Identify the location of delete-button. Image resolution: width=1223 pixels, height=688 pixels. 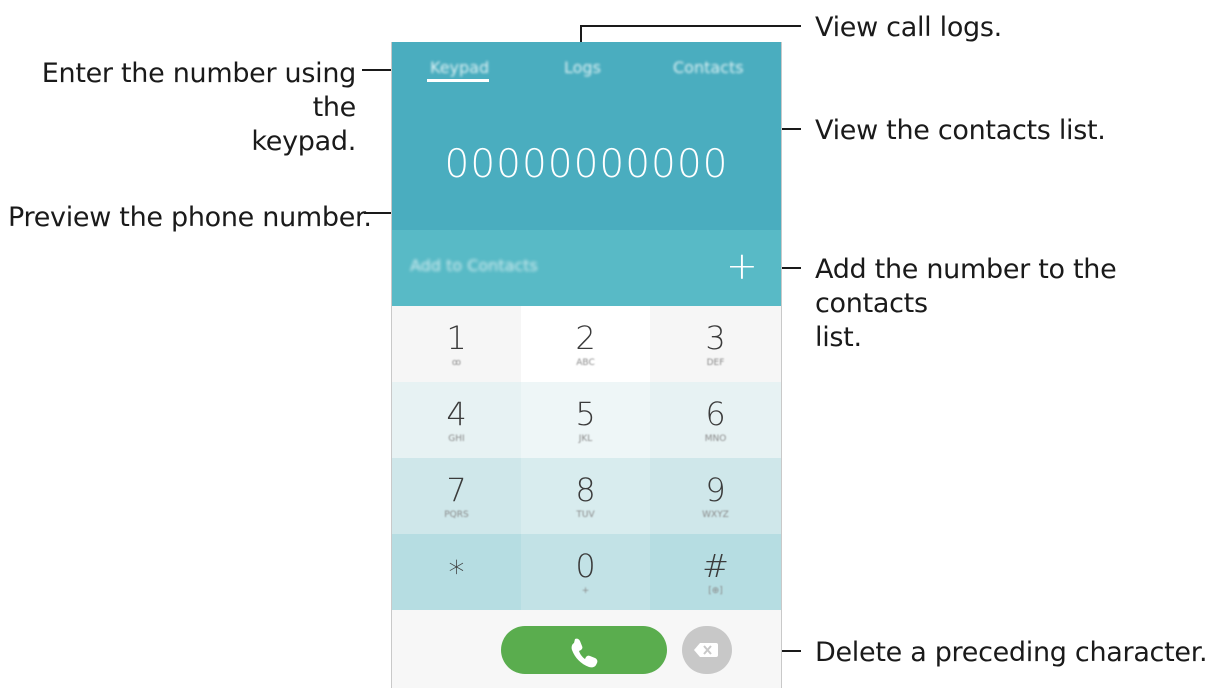
(707, 650).